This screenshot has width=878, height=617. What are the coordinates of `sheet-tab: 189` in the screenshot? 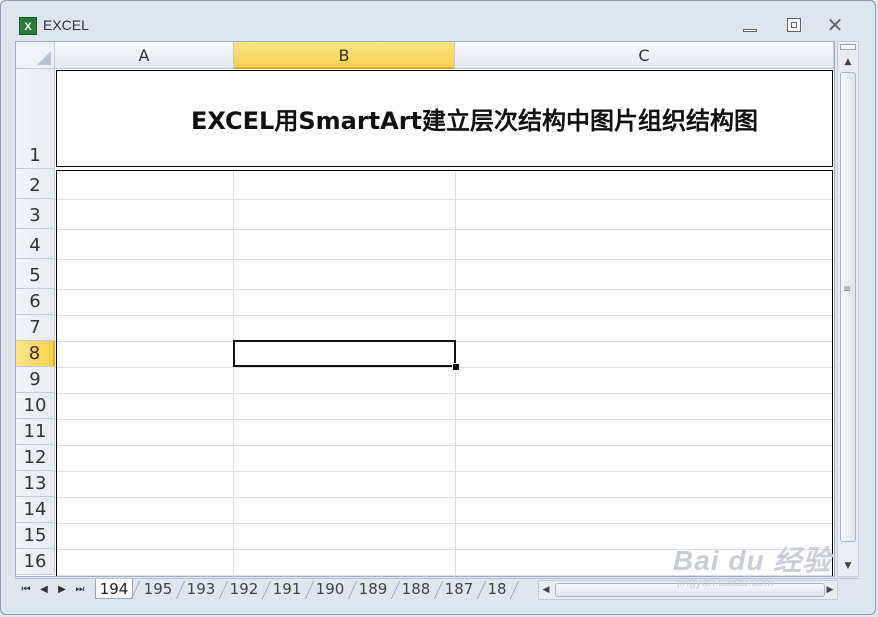 It's located at (373, 589).